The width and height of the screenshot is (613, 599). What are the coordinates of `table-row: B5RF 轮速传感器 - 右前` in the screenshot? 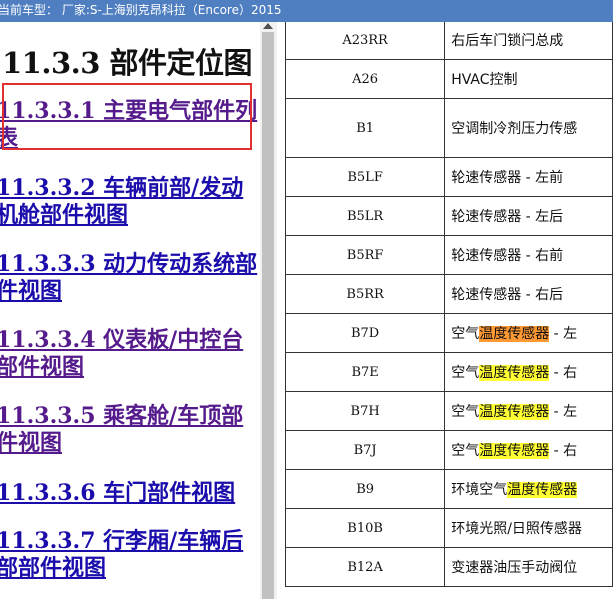 It's located at (448, 255).